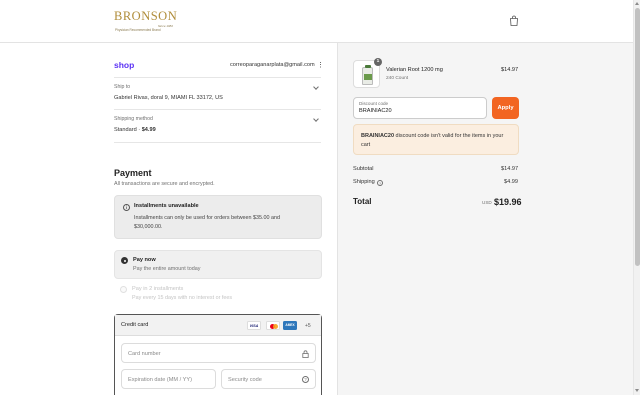 Image resolution: width=640 pixels, height=395 pixels. I want to click on page-scrollbar, so click(636, 197).